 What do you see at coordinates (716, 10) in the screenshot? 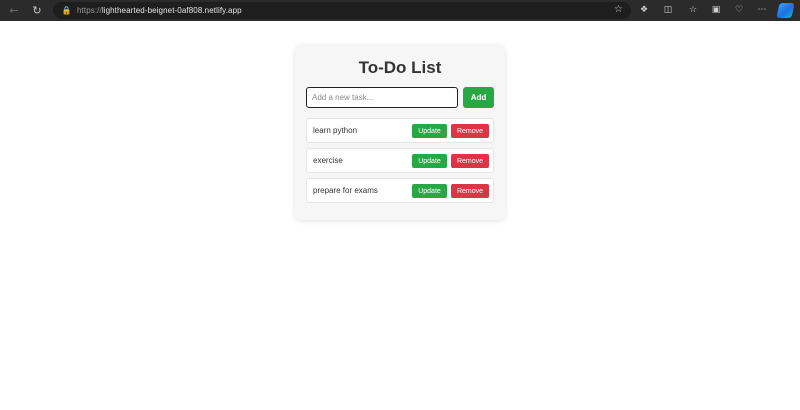
I see `collections-icon: ▣` at bounding box center [716, 10].